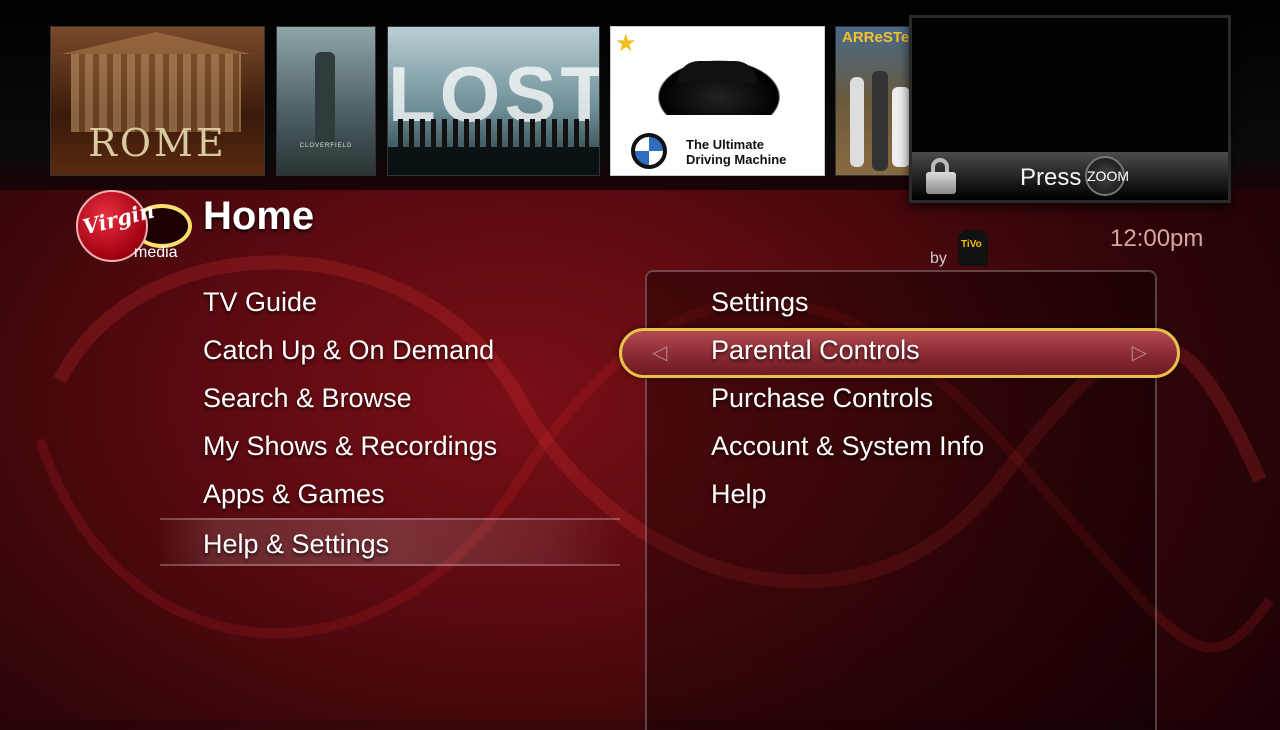 The image size is (1280, 730). Describe the element at coordinates (390, 542) in the screenshot. I see `menu-item-help-settings: Help & Settings` at that location.